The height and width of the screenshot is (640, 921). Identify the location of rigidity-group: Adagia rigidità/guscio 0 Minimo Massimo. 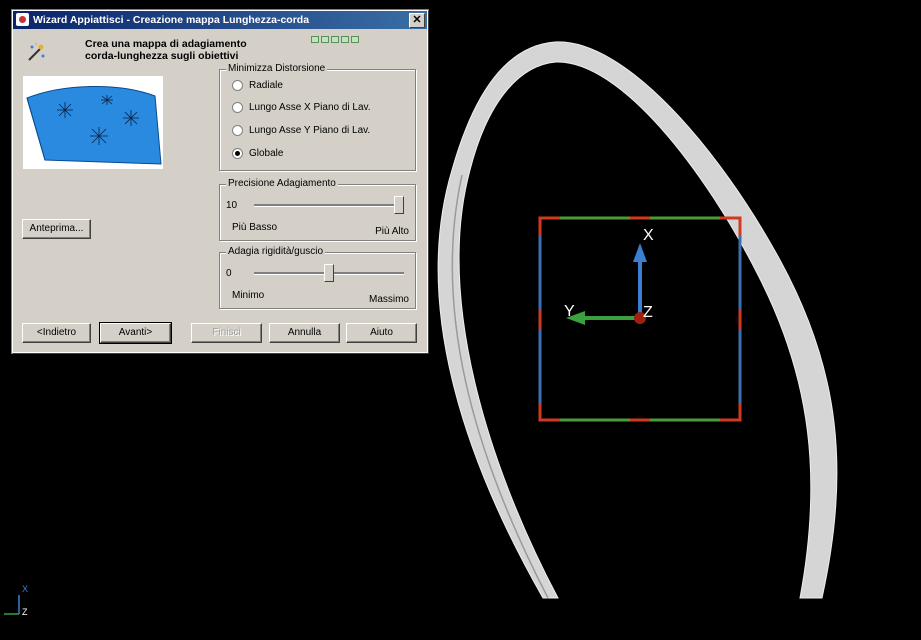
(317, 277).